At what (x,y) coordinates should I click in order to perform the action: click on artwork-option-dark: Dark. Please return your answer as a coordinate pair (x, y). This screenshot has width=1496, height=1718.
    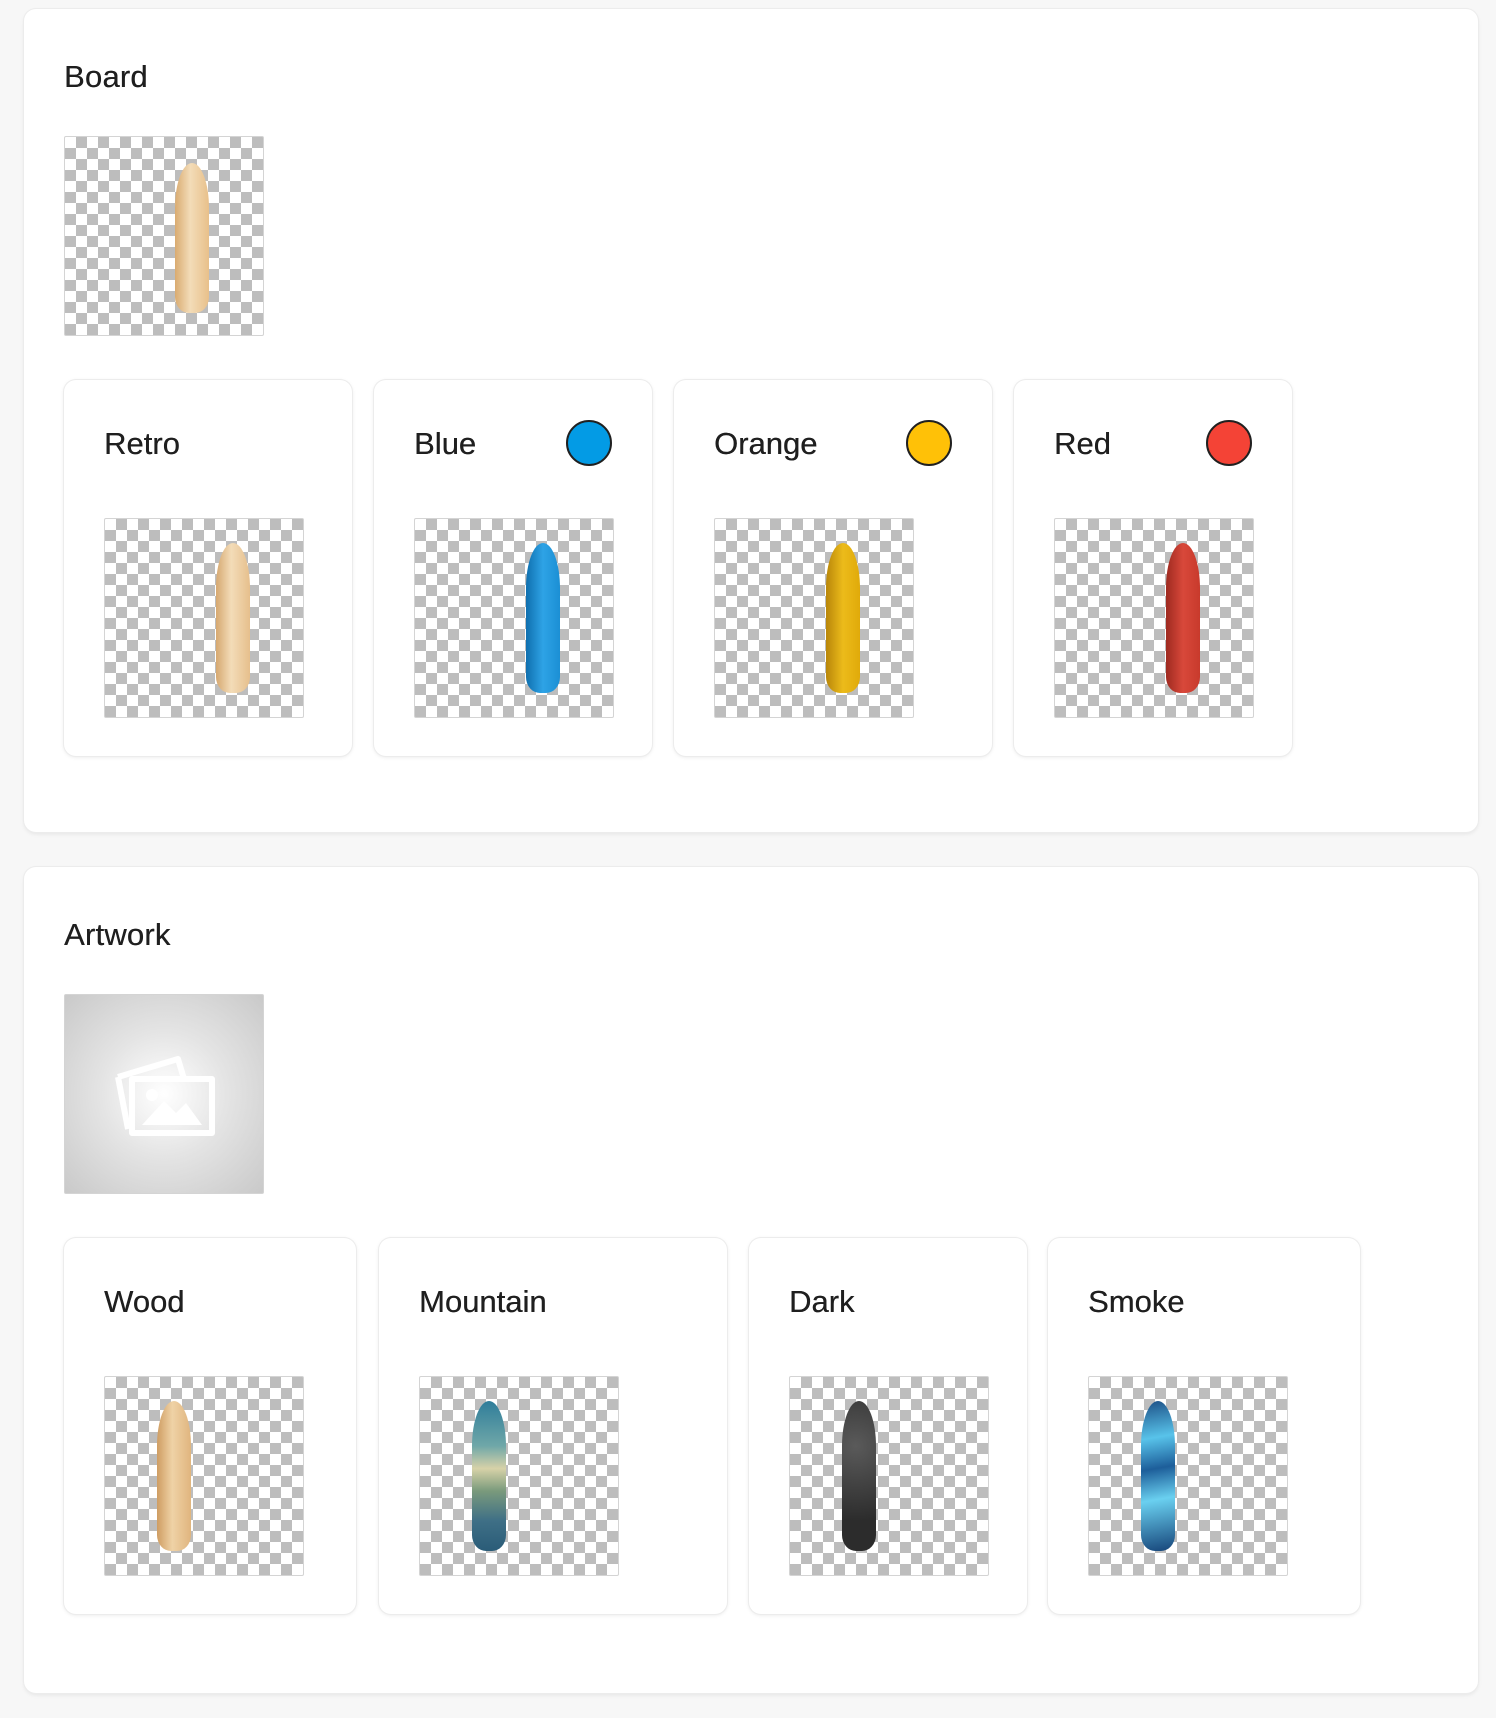
    Looking at the image, I should click on (888, 1426).